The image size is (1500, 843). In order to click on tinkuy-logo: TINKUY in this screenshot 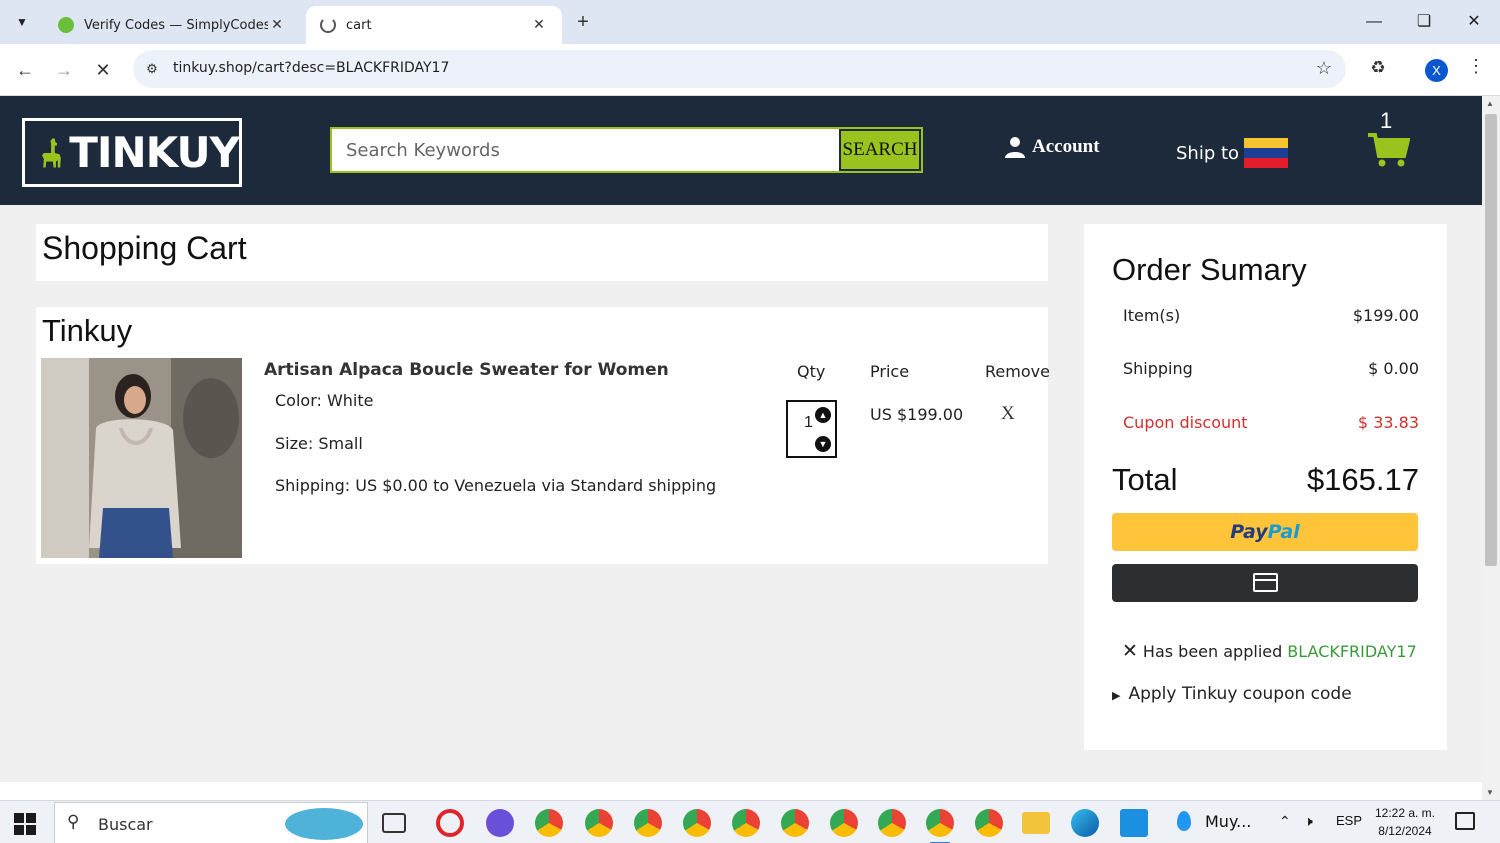, I will do `click(132, 152)`.